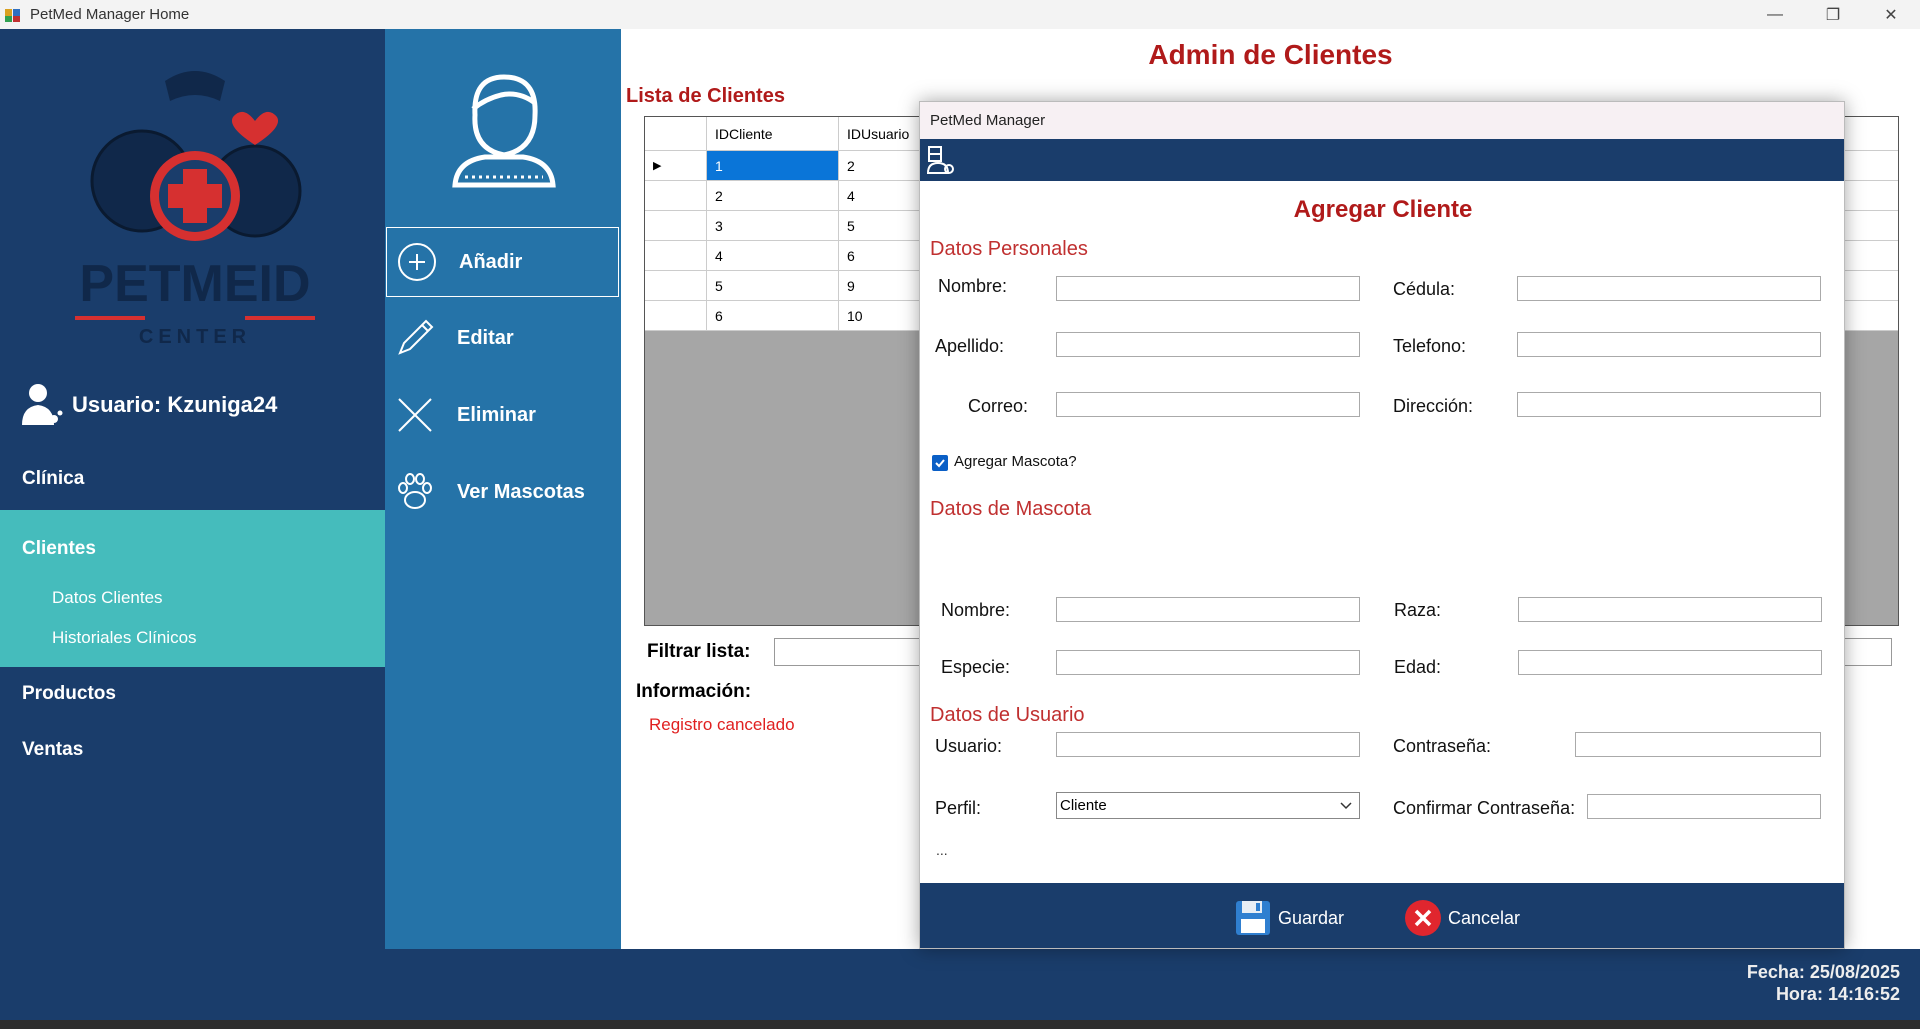  What do you see at coordinates (1009, 249) in the screenshot?
I see `section-personal: Datos Personales` at bounding box center [1009, 249].